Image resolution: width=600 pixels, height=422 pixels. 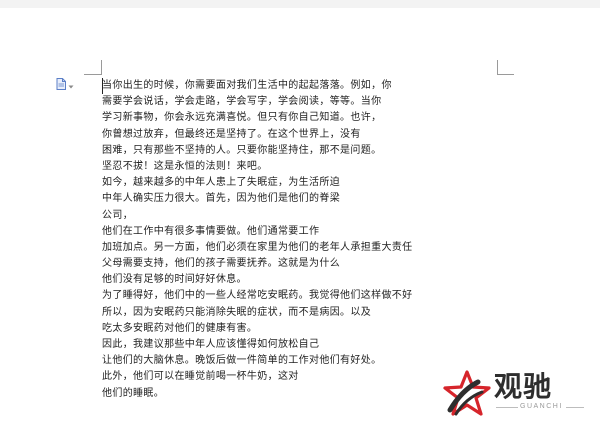 I want to click on document-line: 坚忍不拔！这是永恒的法则！来吧。, so click(x=302, y=167).